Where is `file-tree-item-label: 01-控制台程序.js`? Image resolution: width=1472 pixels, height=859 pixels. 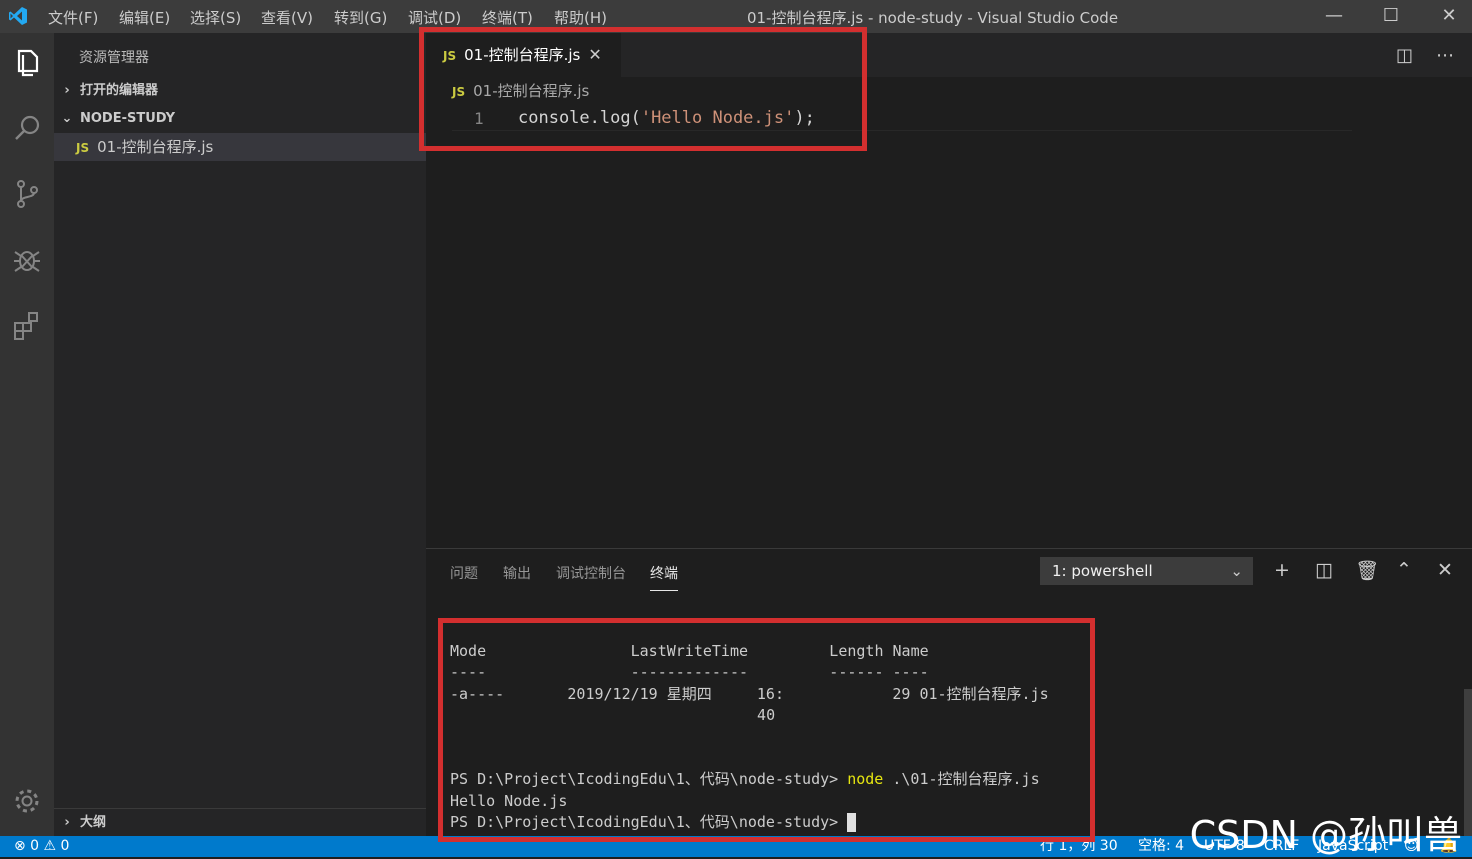 file-tree-item-label: 01-控制台程序.js is located at coordinates (155, 147).